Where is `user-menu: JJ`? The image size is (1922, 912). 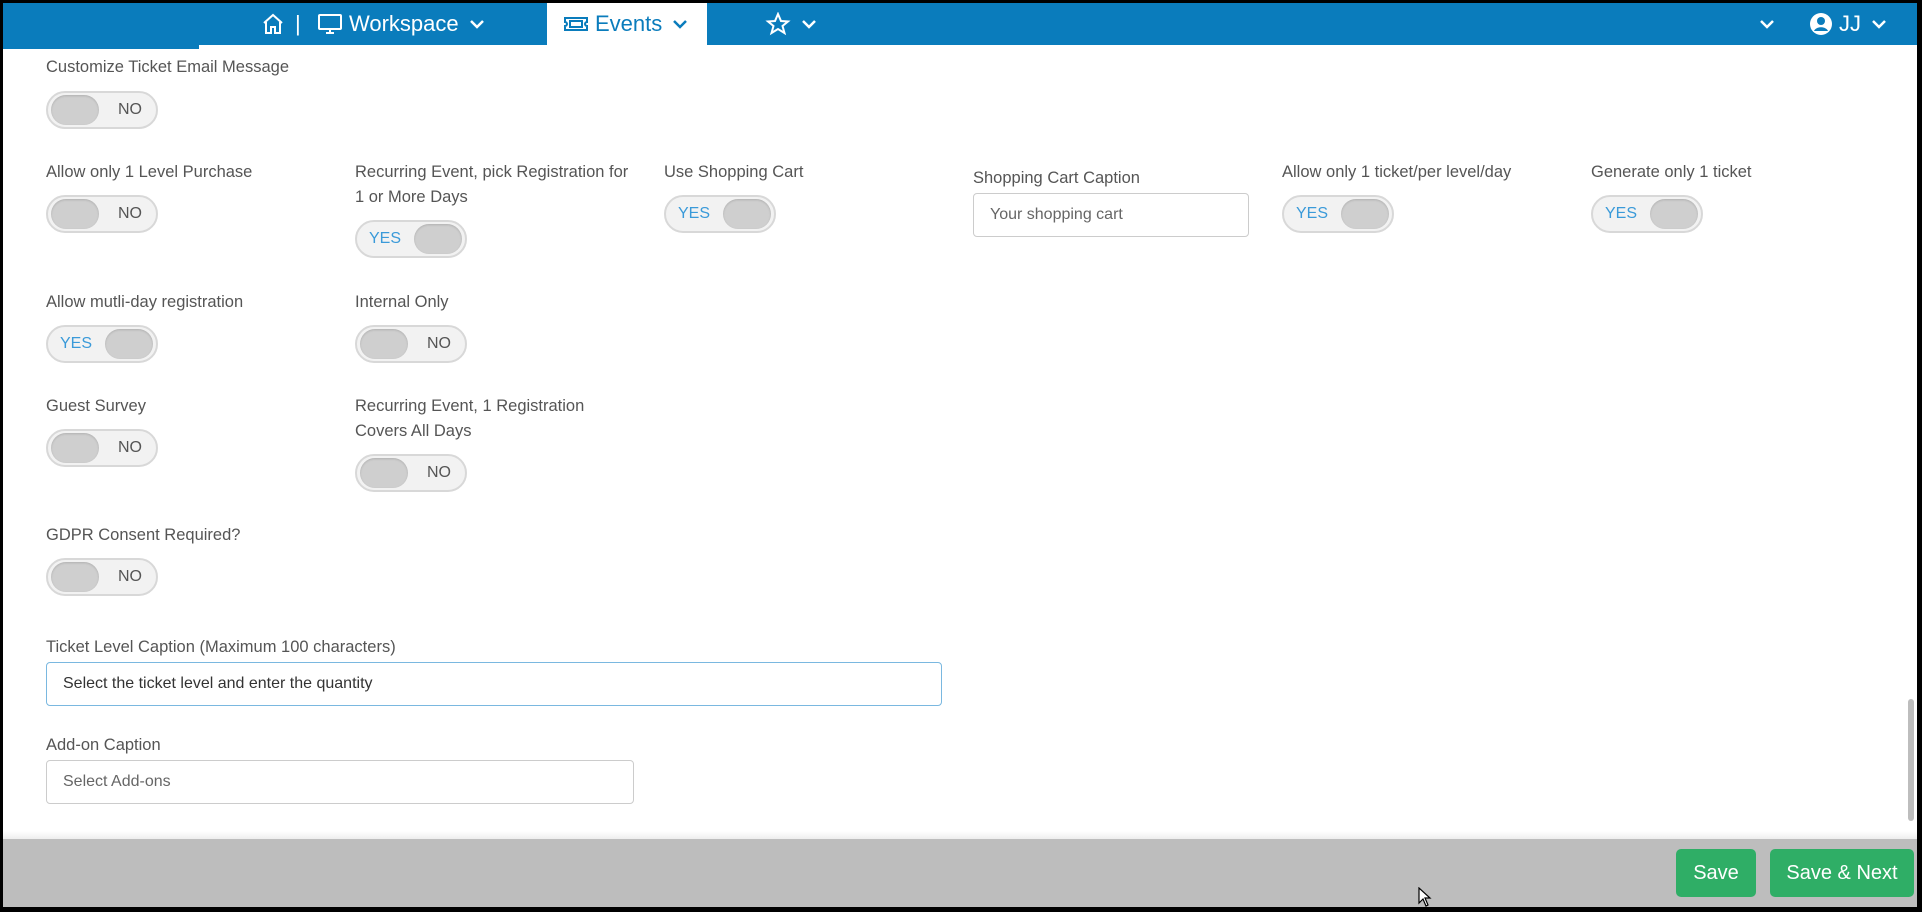 user-menu: JJ is located at coordinates (1848, 24).